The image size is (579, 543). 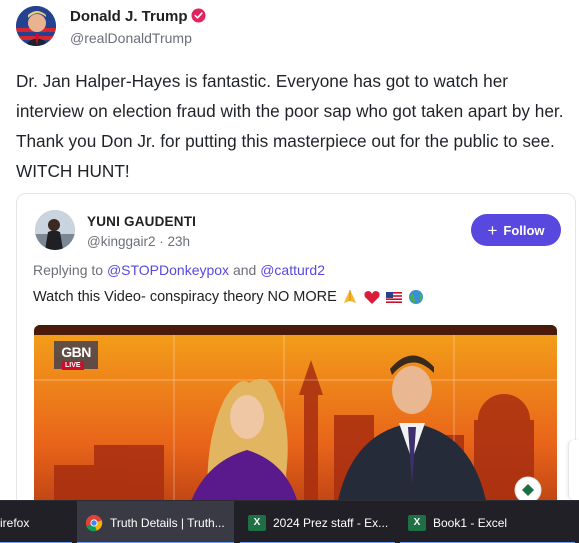 What do you see at coordinates (73, 365) in the screenshot?
I see `live-badge: LIVE` at bounding box center [73, 365].